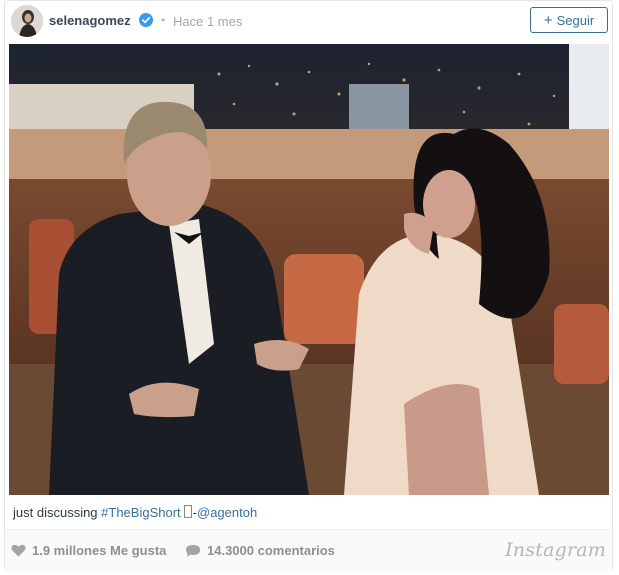 This screenshot has height=575, width=619. What do you see at coordinates (99, 550) in the screenshot?
I see `likes-label: 1.9 millones Me gusta` at bounding box center [99, 550].